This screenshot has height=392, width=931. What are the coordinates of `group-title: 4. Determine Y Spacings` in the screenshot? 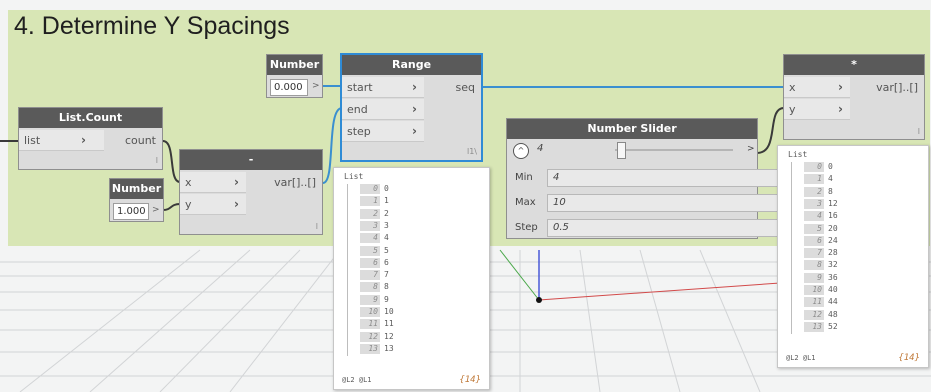 It's located at (152, 26).